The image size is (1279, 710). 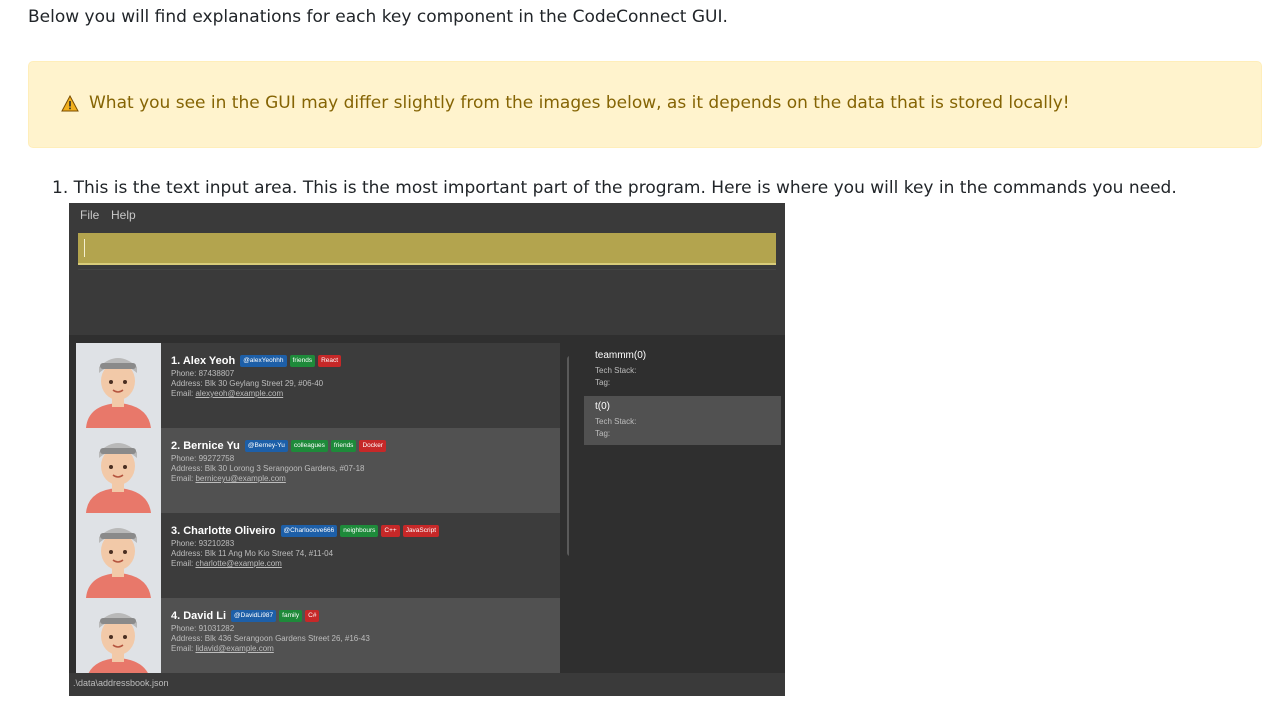 I want to click on person-email-row: Email: lidavid@example.com, so click(x=270, y=649).